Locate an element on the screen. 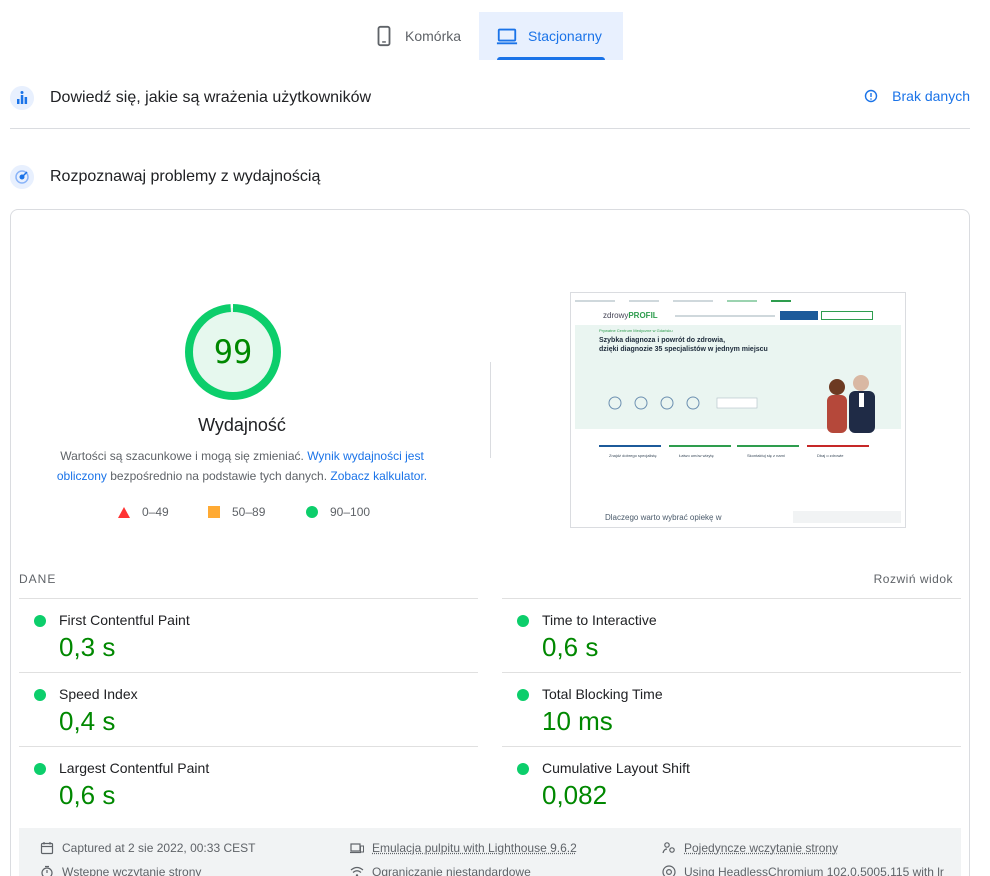  tab-mobile: Komórka is located at coordinates (419, 36).